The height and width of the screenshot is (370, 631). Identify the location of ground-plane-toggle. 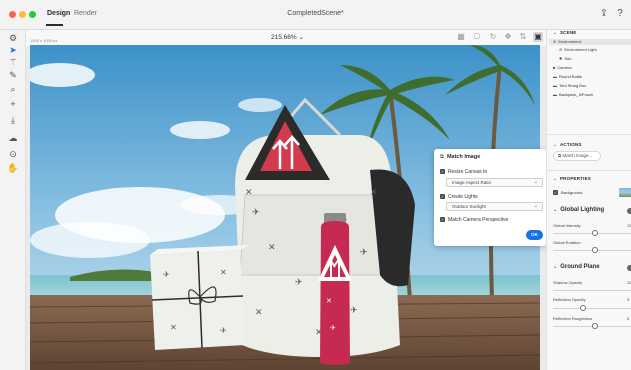
(629, 268).